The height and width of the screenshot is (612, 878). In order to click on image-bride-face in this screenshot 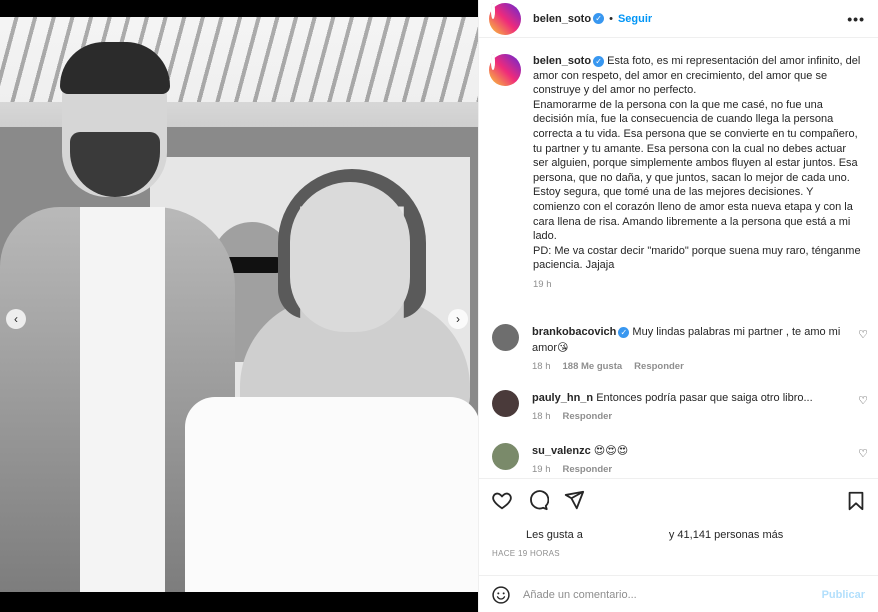, I will do `click(350, 257)`.